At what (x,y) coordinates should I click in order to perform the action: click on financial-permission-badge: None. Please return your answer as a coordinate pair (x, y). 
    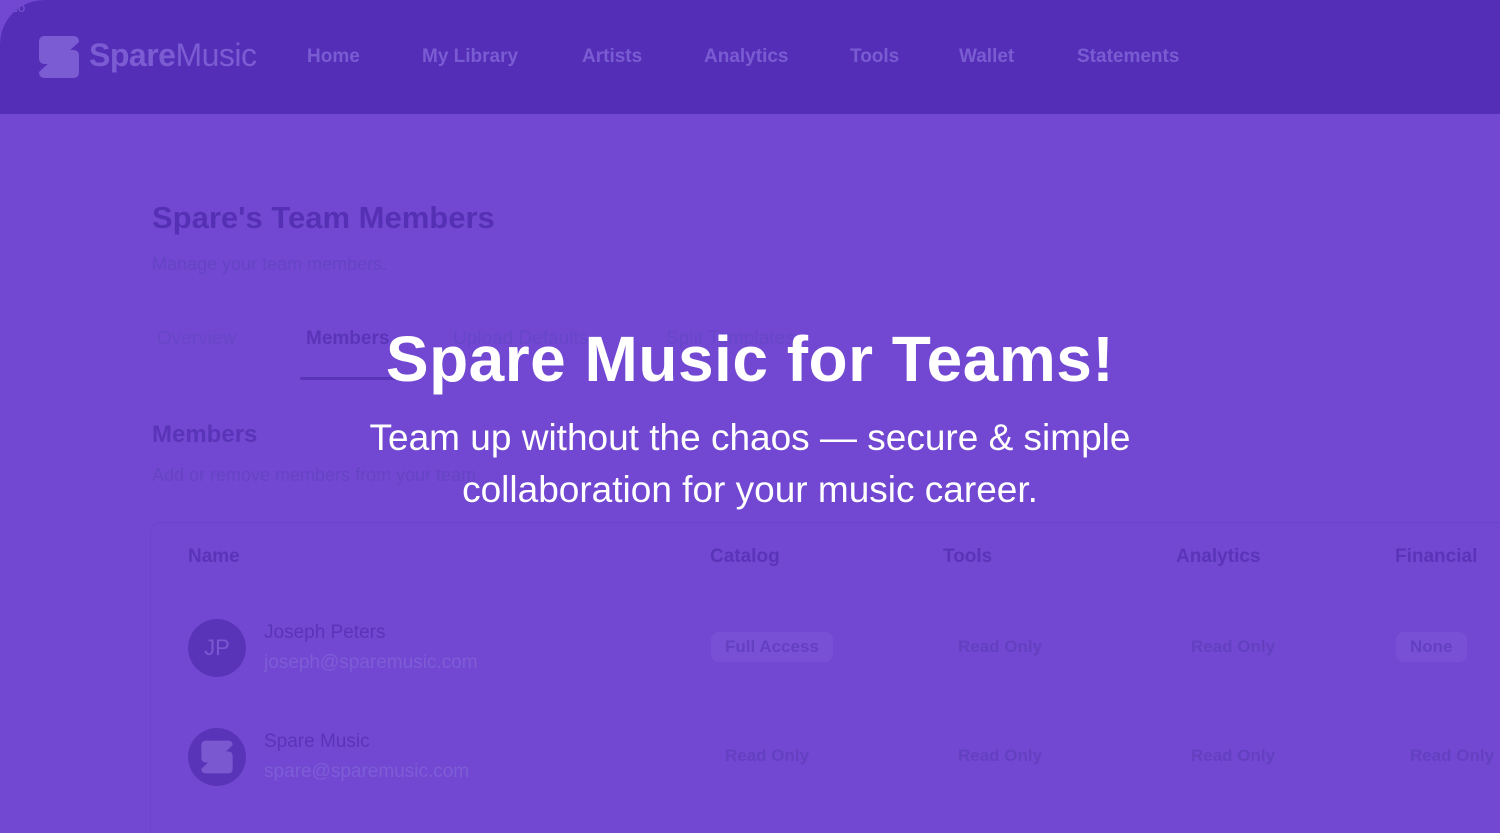
    Looking at the image, I should click on (1431, 647).